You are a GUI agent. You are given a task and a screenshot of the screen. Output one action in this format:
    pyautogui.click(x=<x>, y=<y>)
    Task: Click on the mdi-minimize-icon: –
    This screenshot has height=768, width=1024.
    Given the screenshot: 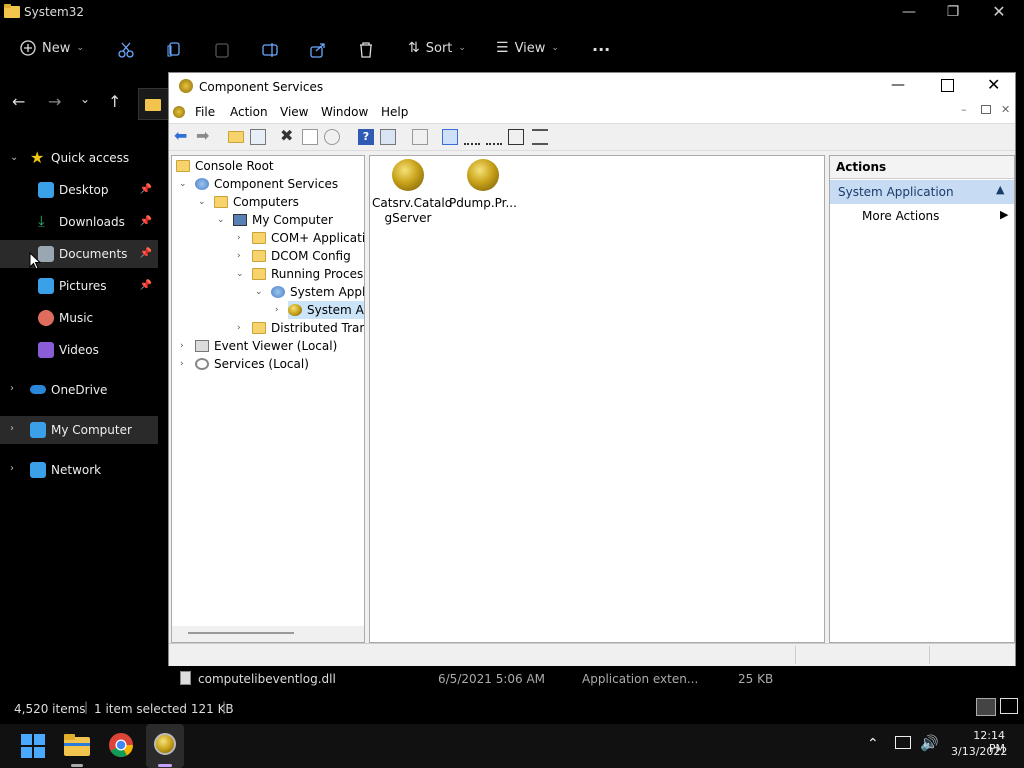 What is the action you would take?
    pyautogui.click(x=964, y=109)
    